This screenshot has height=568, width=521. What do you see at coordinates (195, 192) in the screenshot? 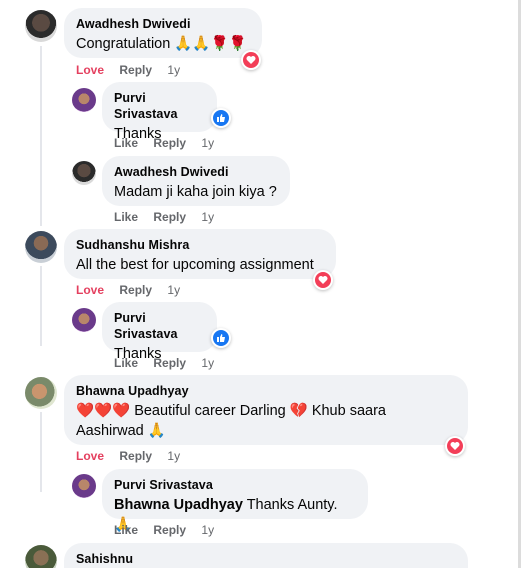
I see `comment-text: Madam ji kaha join kiya ?` at bounding box center [195, 192].